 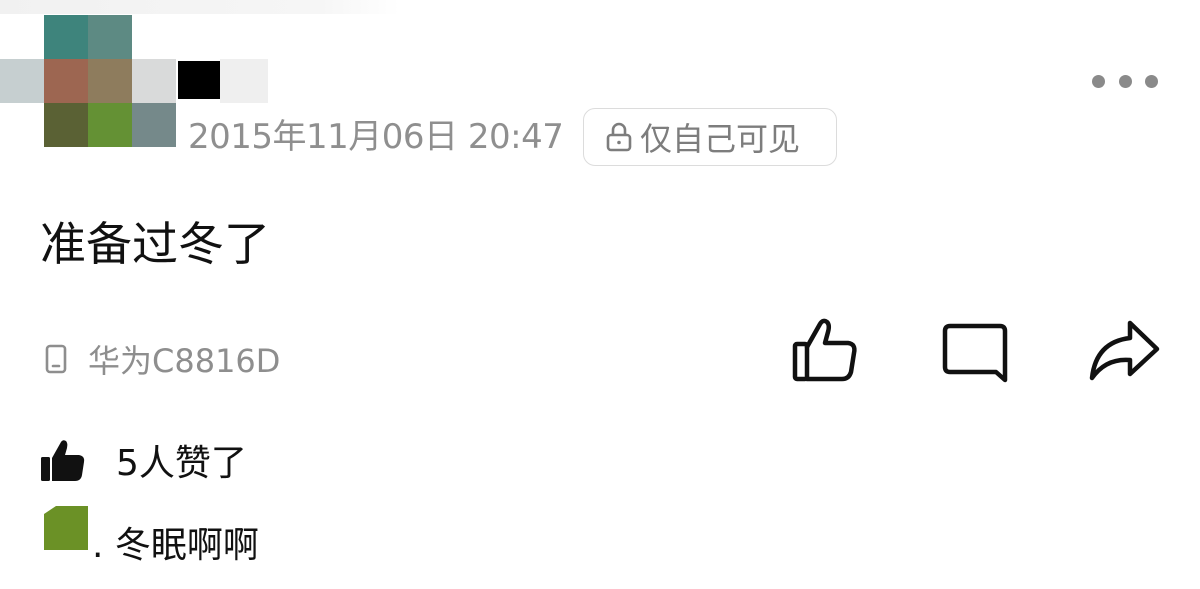 I want to click on comment-bubble-icon, so click(x=975, y=353).